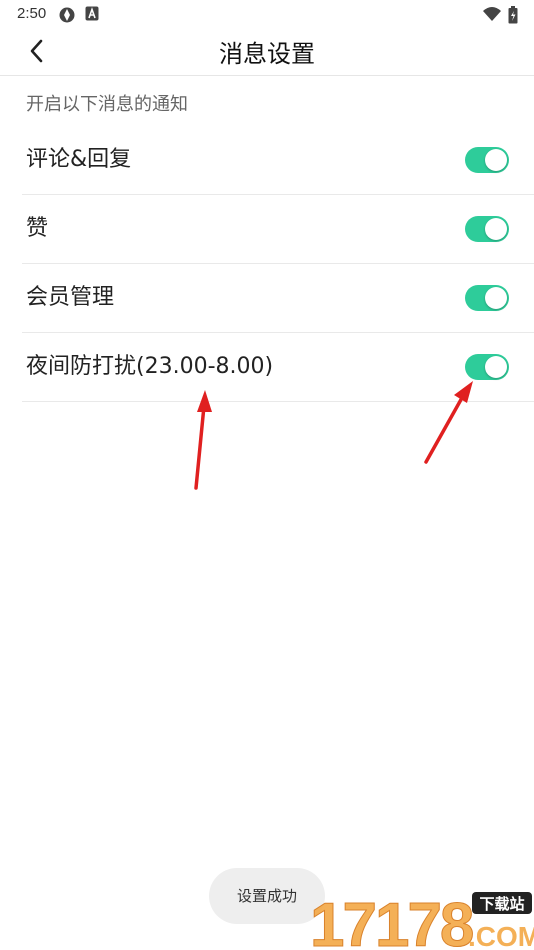 This screenshot has width=534, height=950. What do you see at coordinates (333, 435) in the screenshot?
I see `annotation-arrows` at bounding box center [333, 435].